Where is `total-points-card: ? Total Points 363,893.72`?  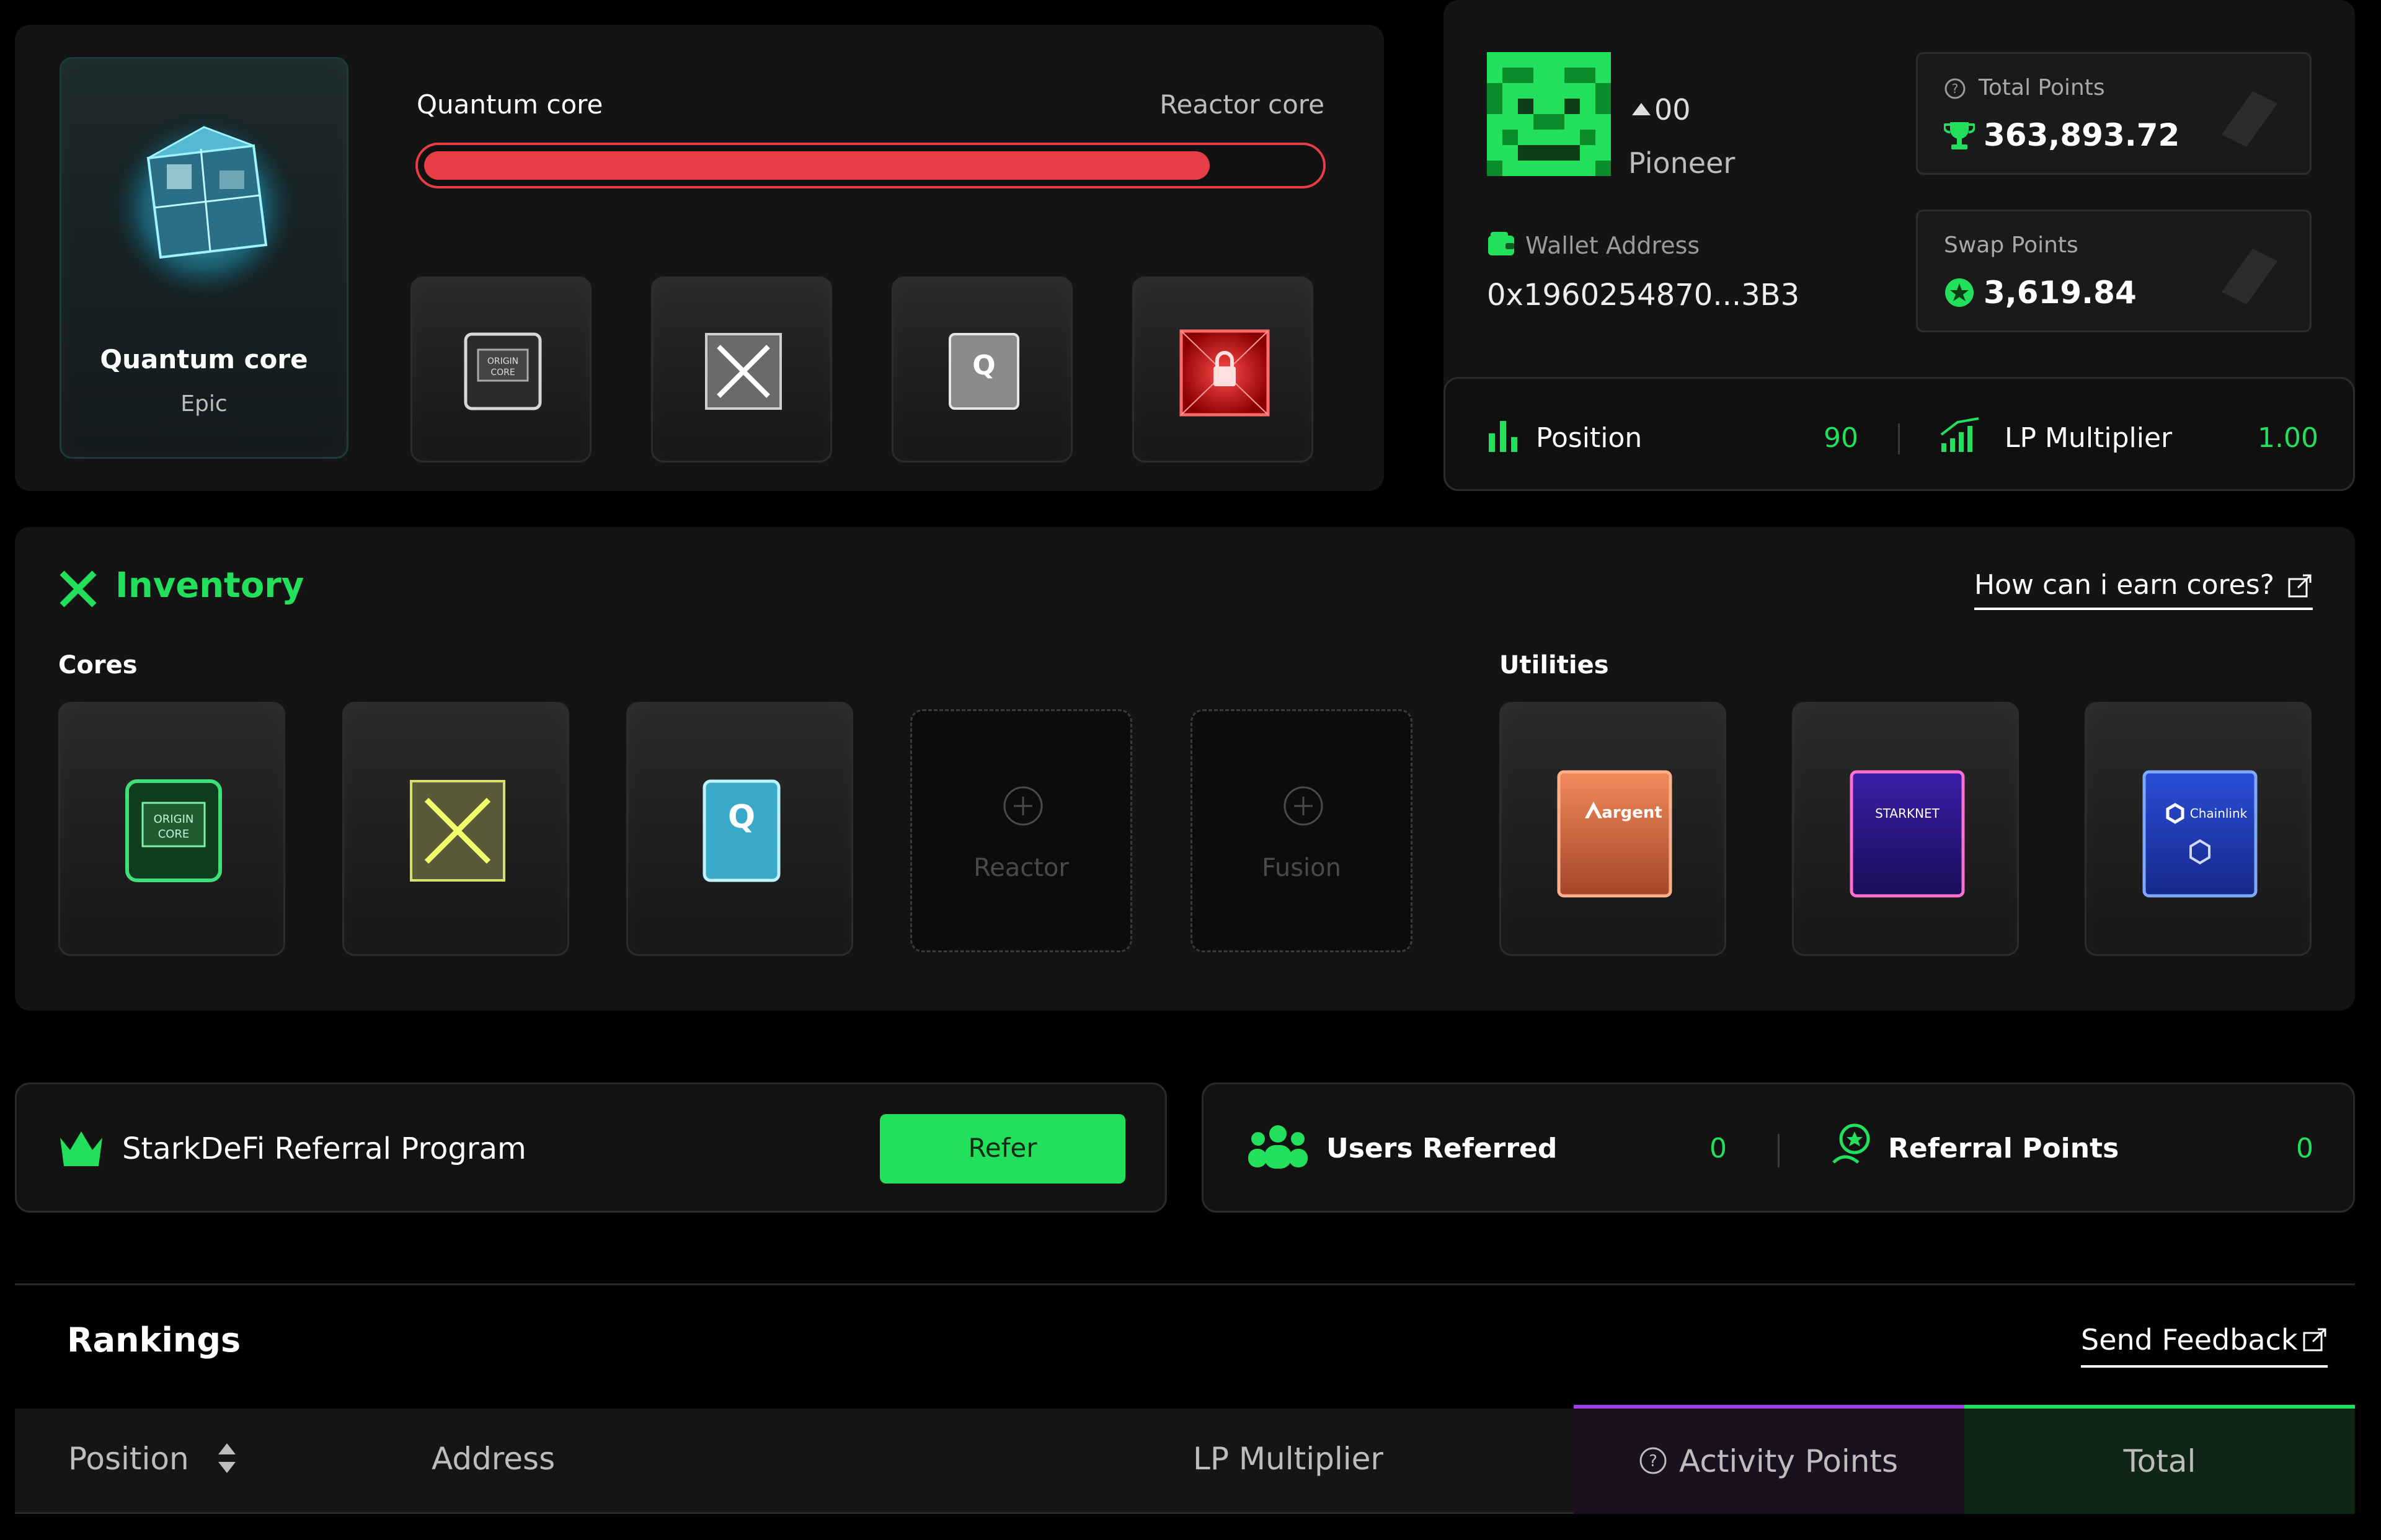 total-points-card: ? Total Points 363,893.72 is located at coordinates (2114, 113).